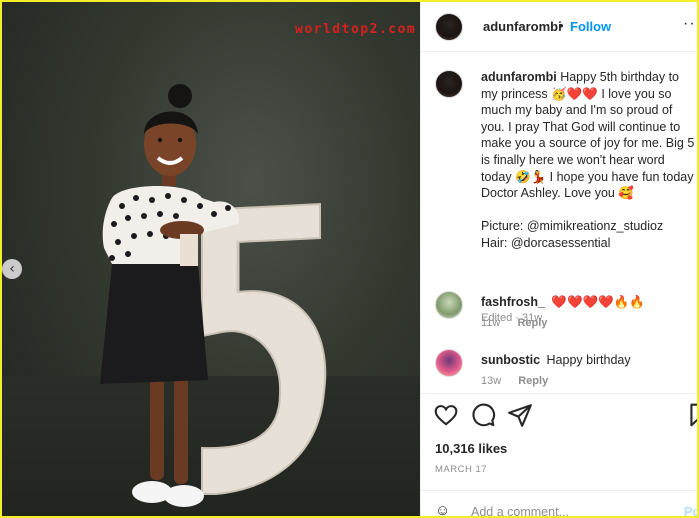  I want to click on comment-body: ❤️❤️❤️❤️🔥🔥, so click(598, 302).